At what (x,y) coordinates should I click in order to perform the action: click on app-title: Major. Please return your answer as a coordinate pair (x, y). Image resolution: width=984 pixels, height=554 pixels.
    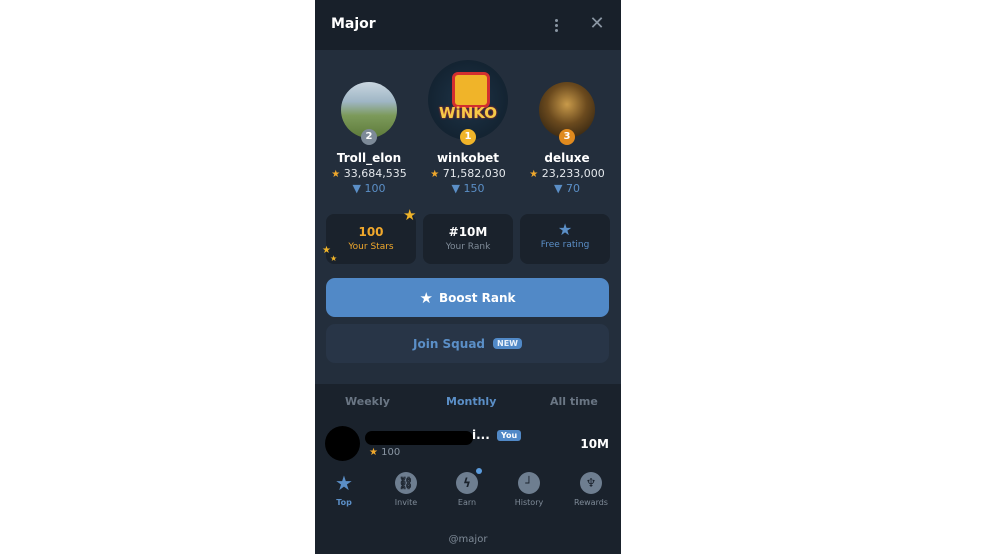
    Looking at the image, I should click on (353, 24).